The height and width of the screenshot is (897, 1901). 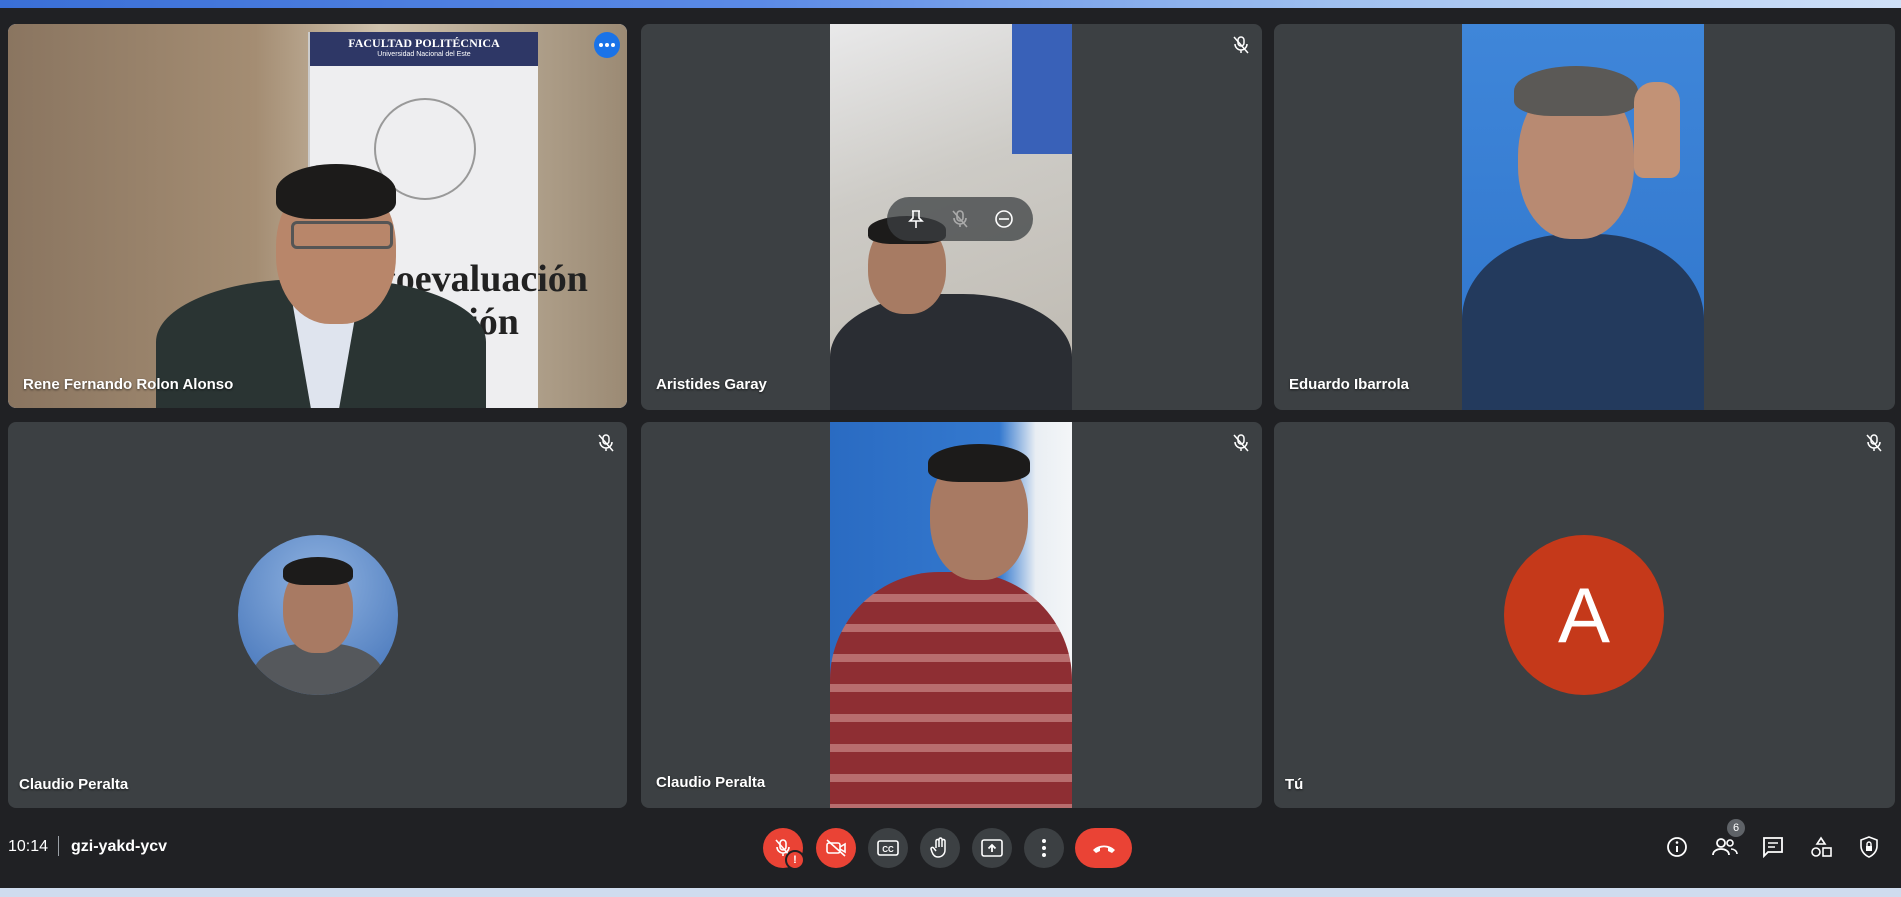 I want to click on mic-toggle-button: !, so click(x=784, y=849).